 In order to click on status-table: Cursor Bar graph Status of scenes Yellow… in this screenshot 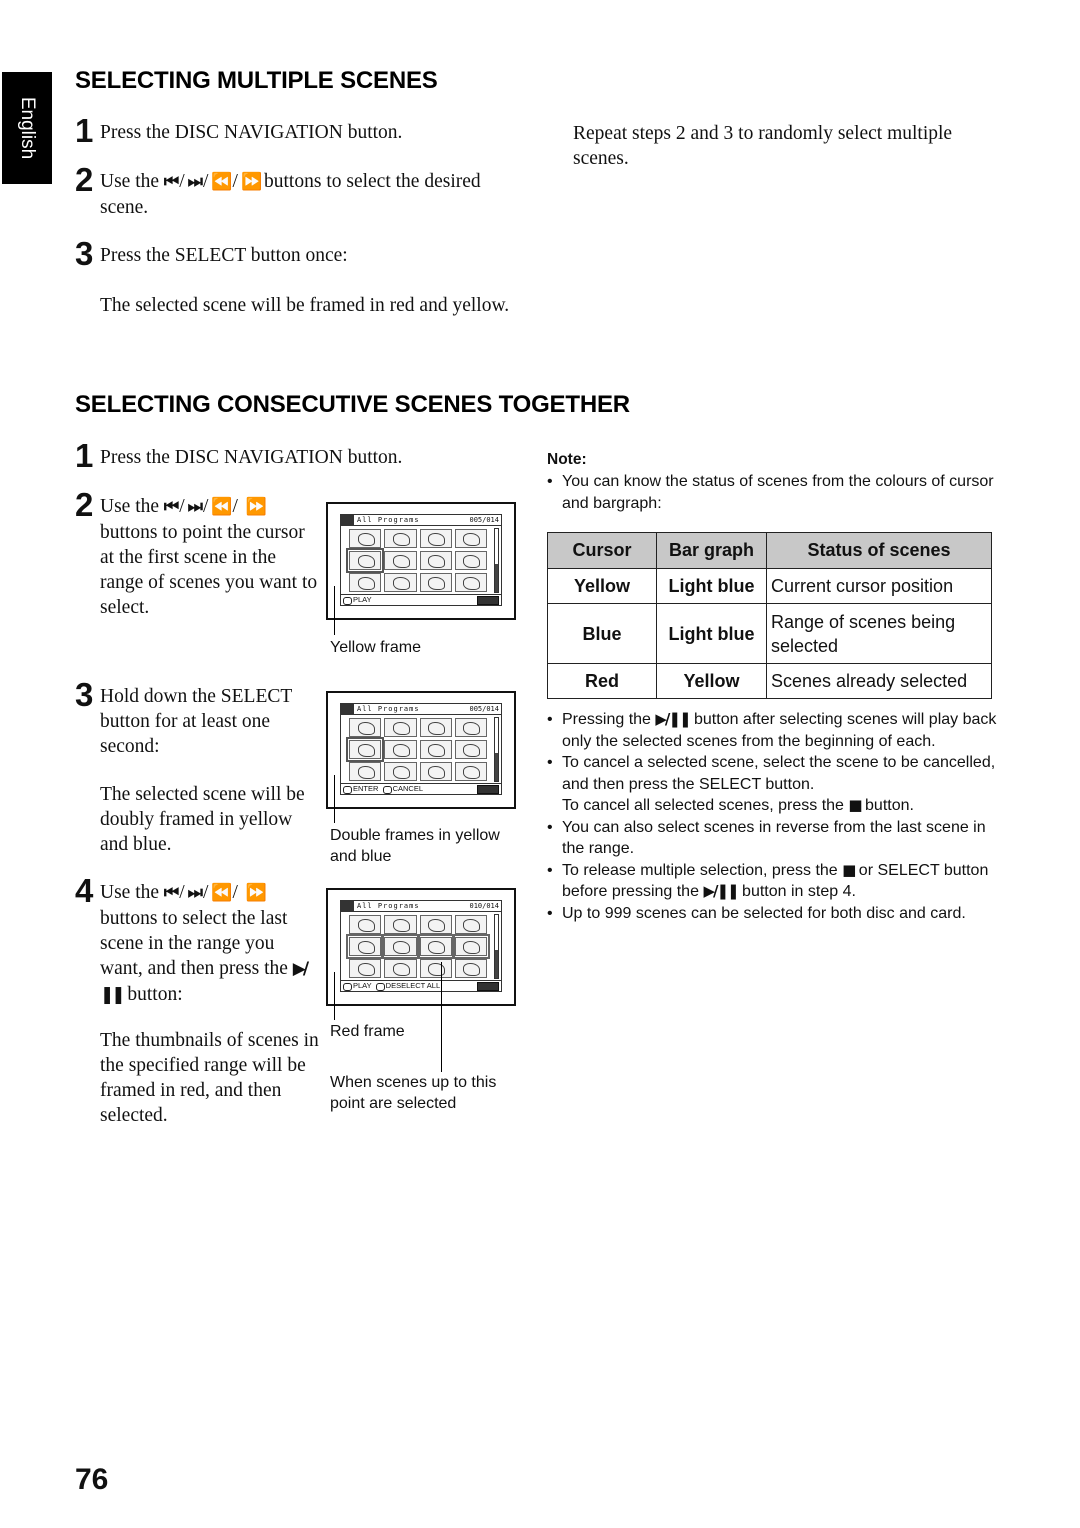, I will do `click(769, 615)`.